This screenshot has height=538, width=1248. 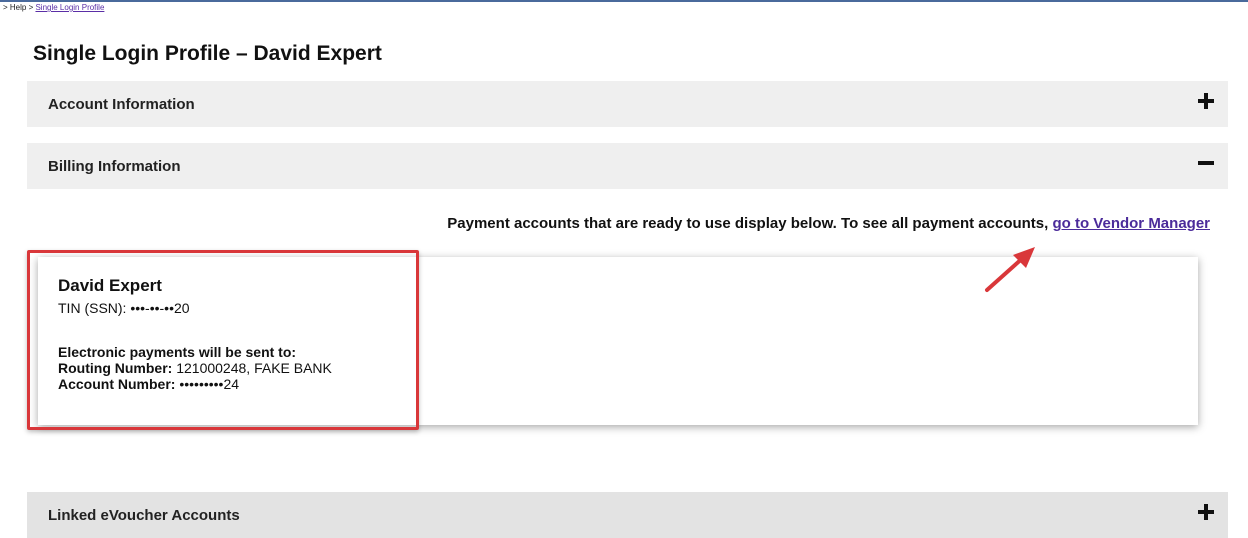 What do you see at coordinates (124, 308) in the screenshot?
I see `payee-tin: TIN (SSN): •••-••-••20` at bounding box center [124, 308].